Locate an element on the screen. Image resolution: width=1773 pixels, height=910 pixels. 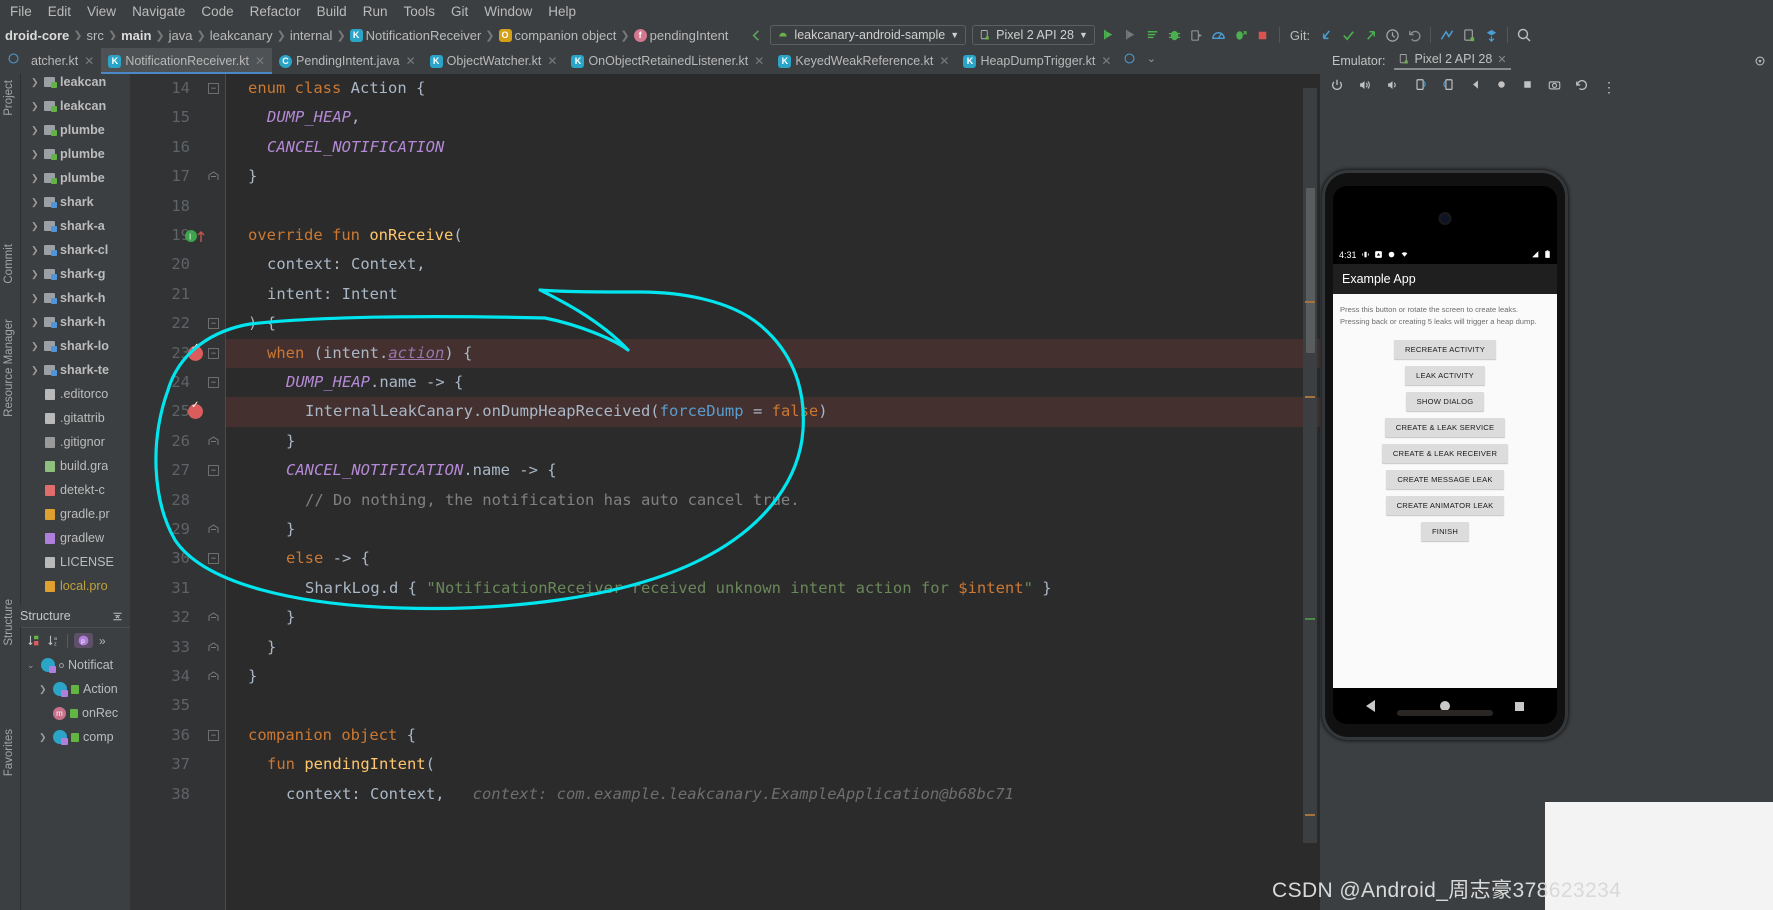
layout-inspector-icon is located at coordinates (1447, 35).